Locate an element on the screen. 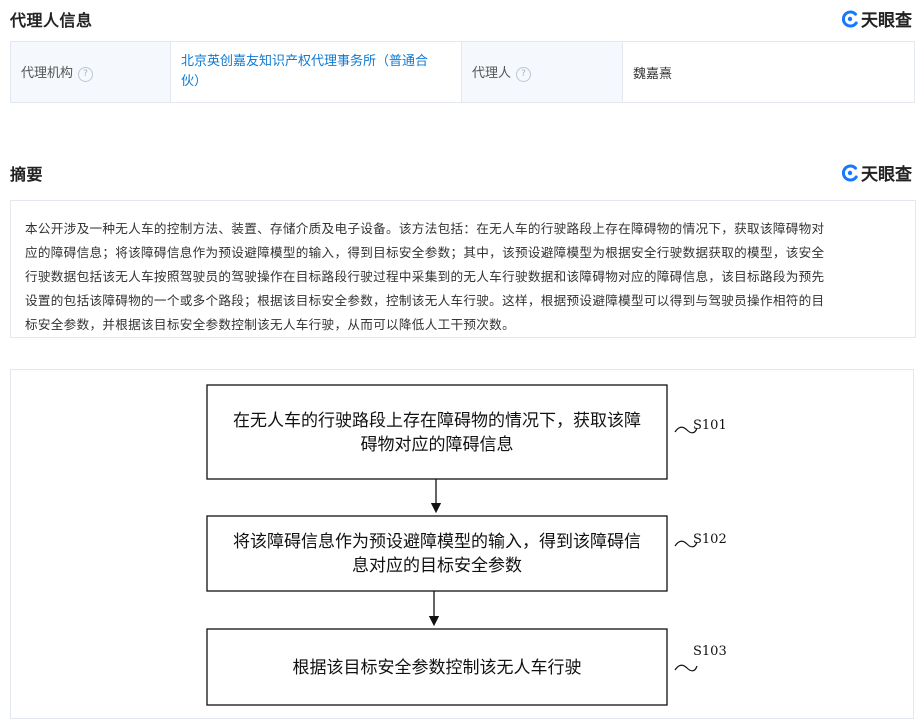  agent-section-header: 代理人信息 天眼查 is located at coordinates (461, 18).